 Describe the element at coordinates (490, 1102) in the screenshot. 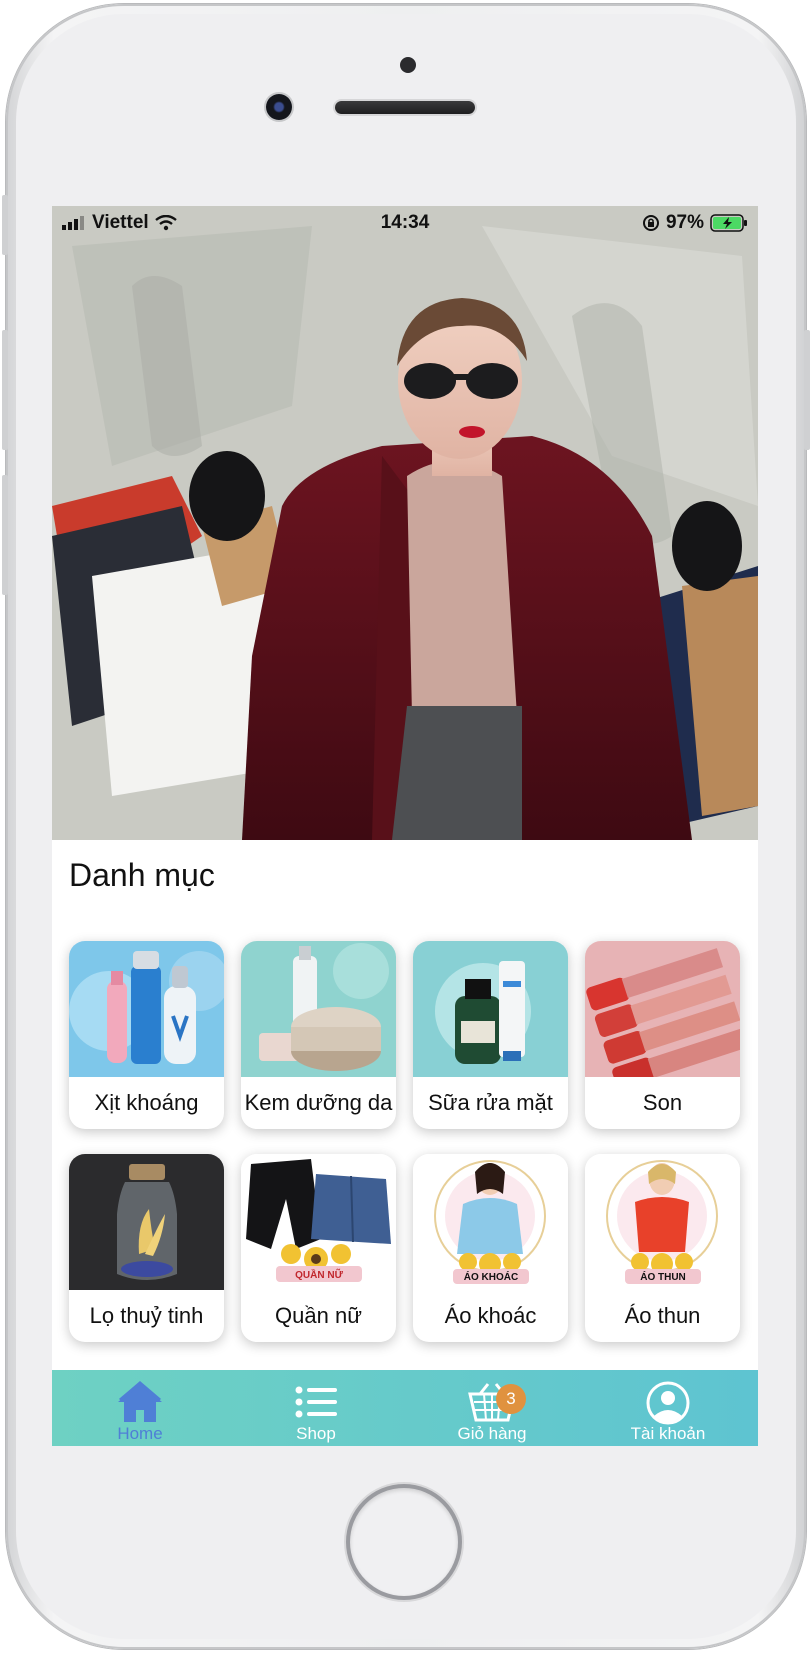

I see `category-label: Sữa rửa mặt` at that location.